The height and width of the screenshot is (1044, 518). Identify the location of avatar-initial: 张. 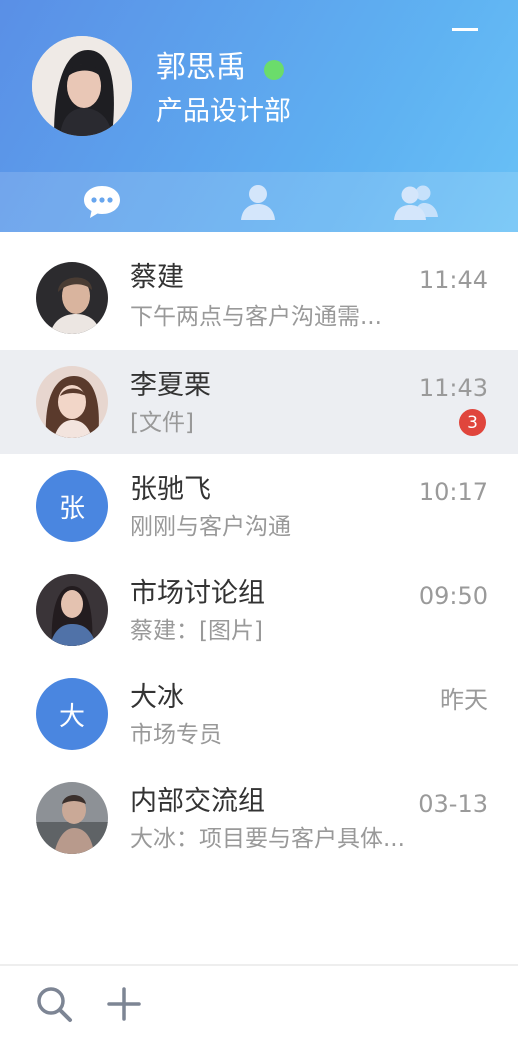
(71, 508).